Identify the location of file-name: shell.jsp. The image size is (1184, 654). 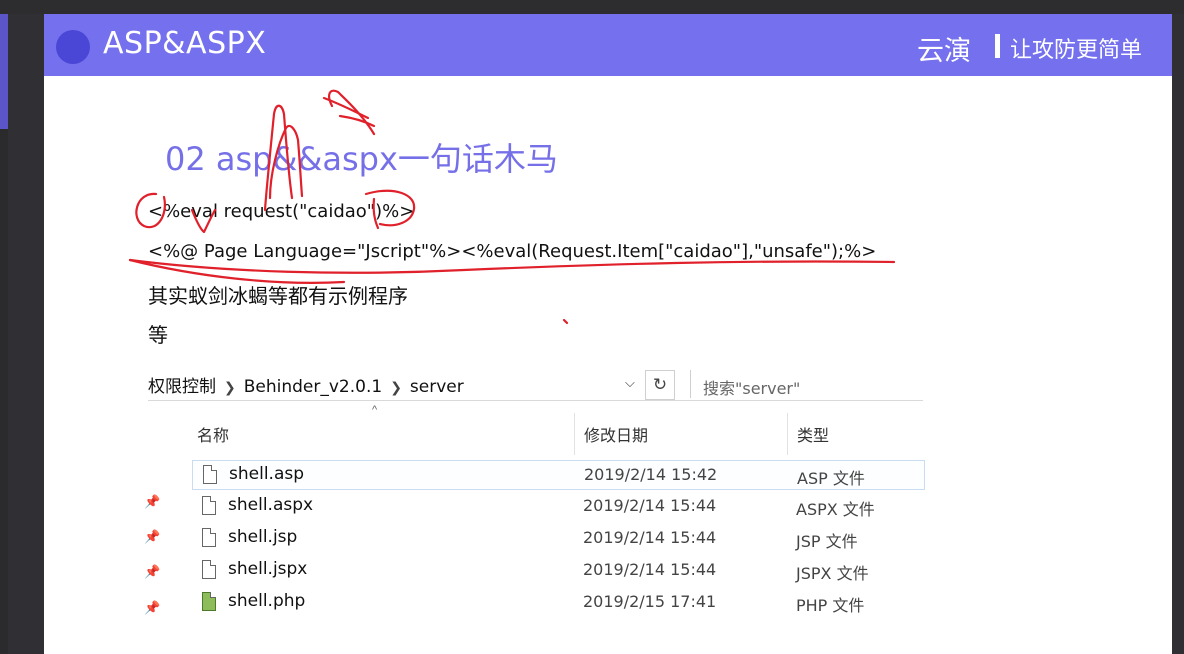
(263, 537).